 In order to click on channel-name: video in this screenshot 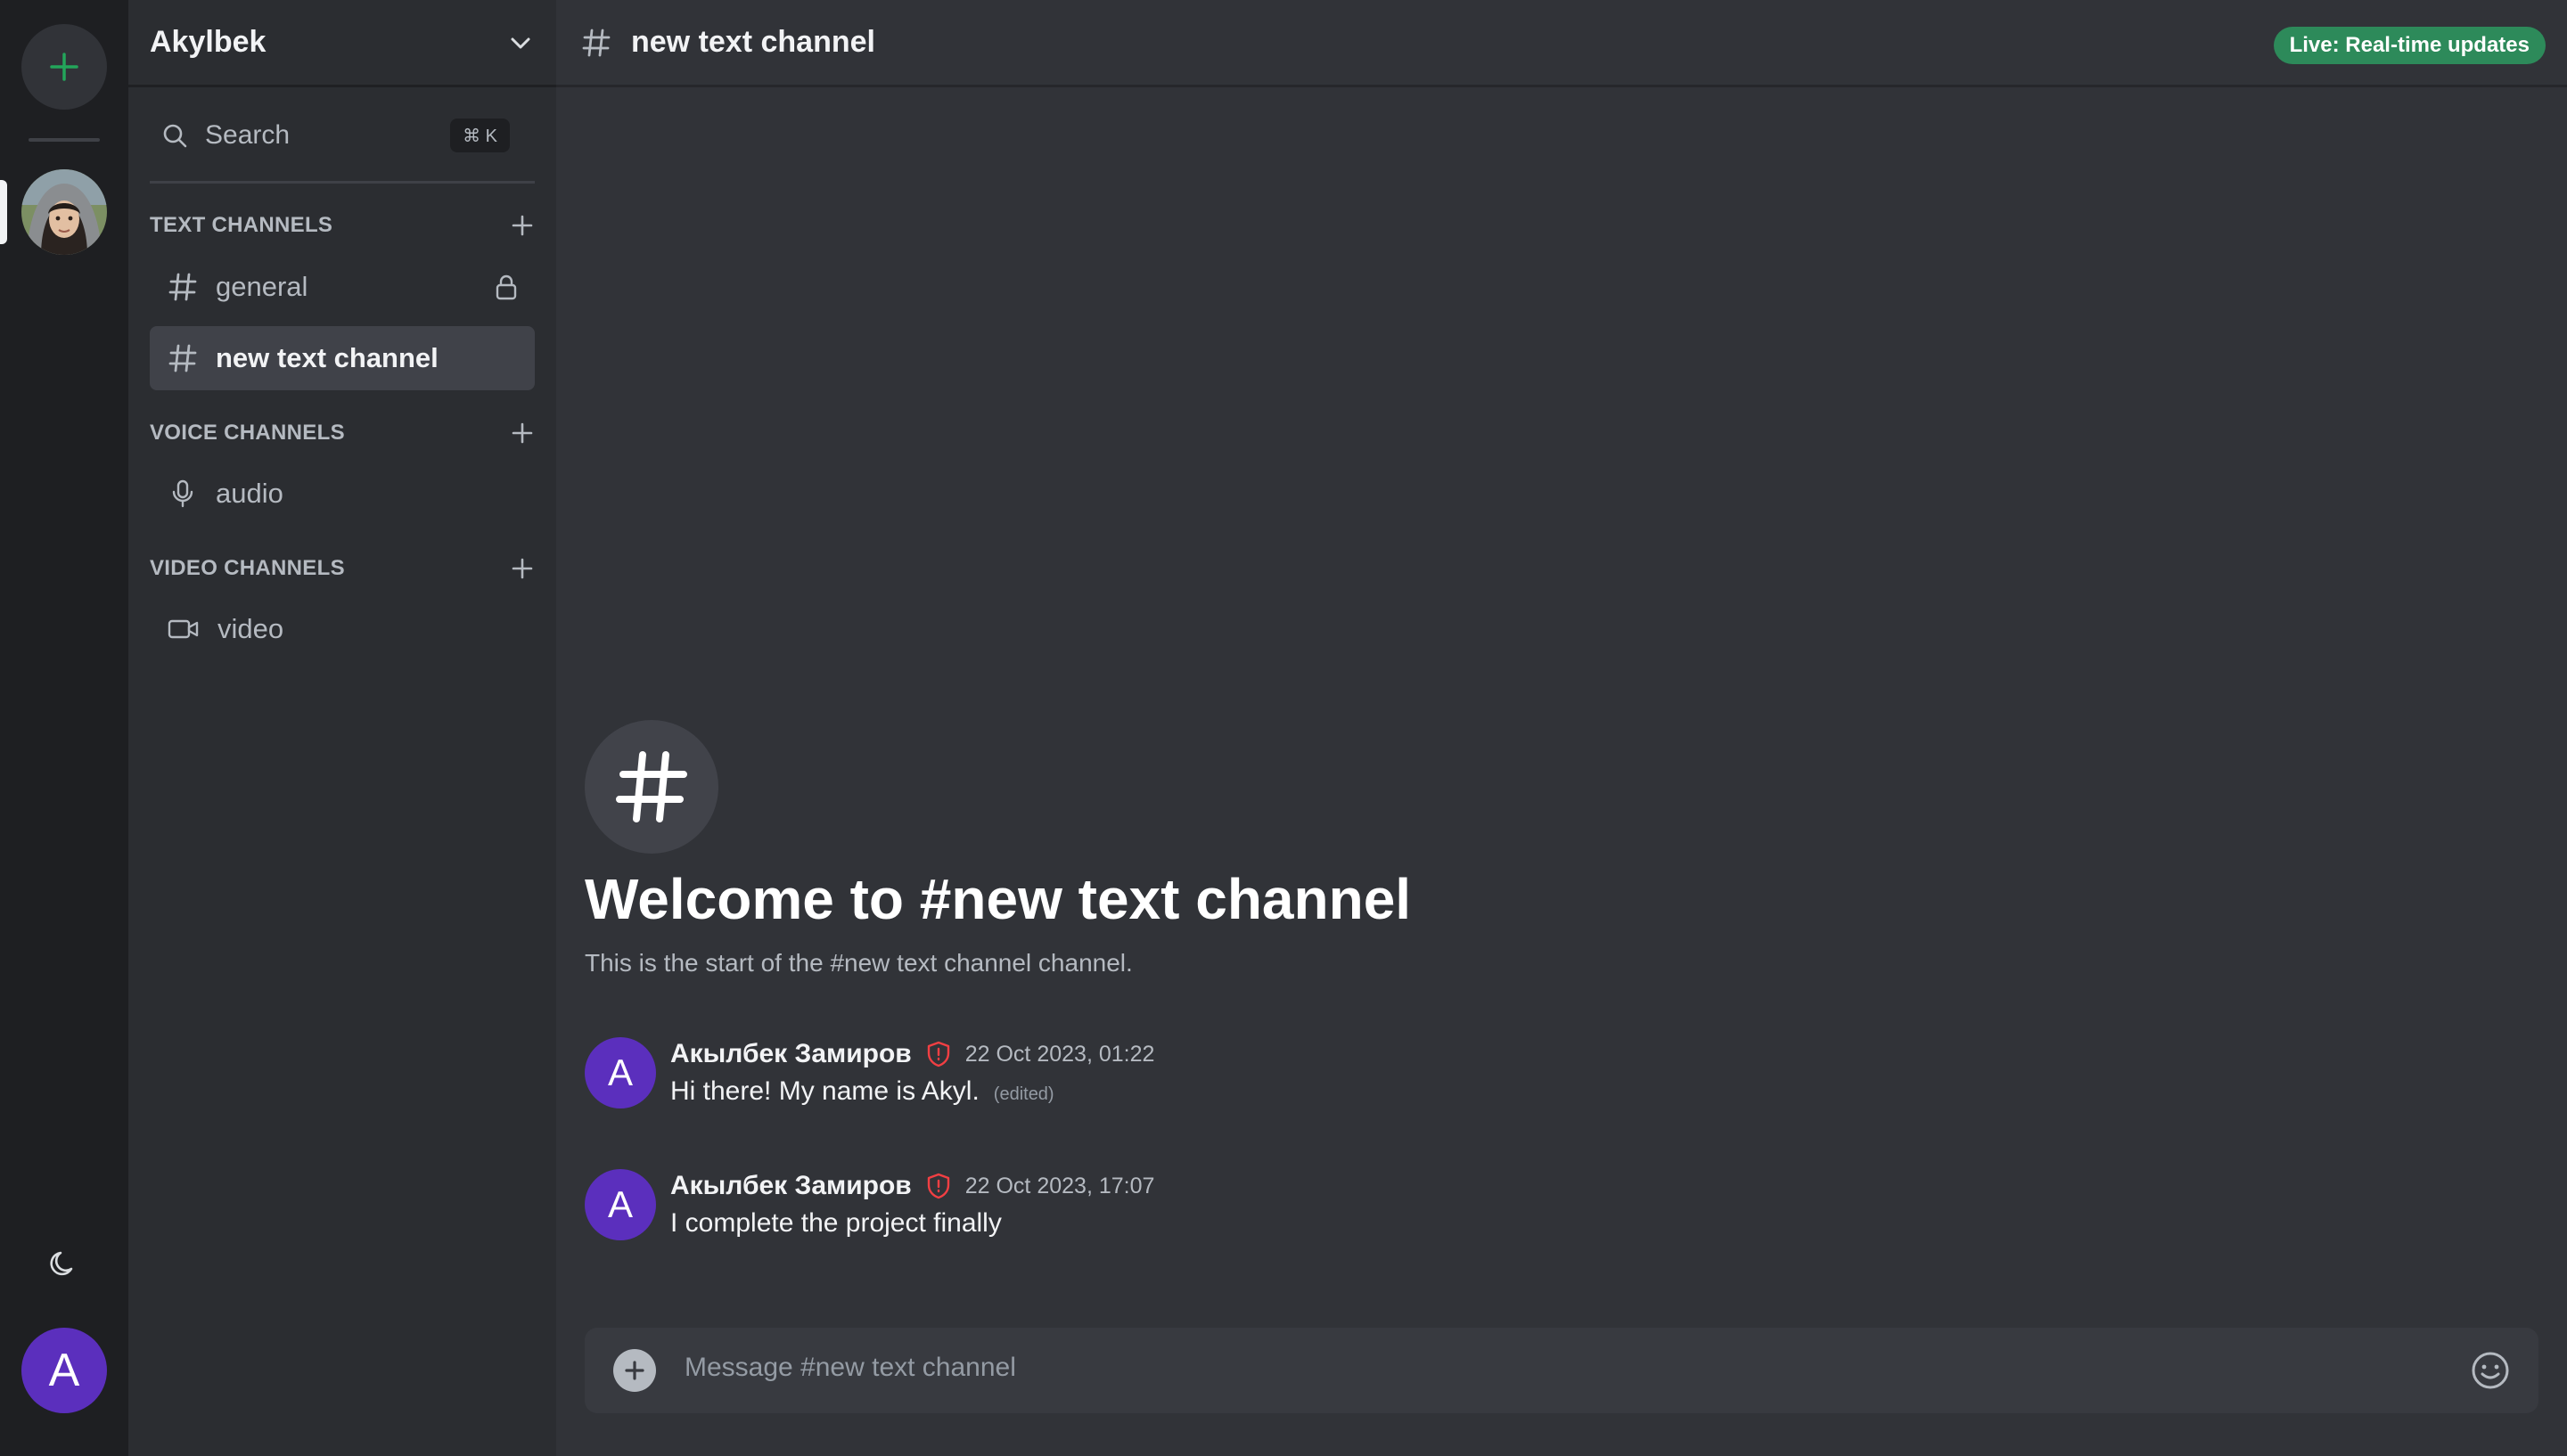, I will do `click(250, 628)`.